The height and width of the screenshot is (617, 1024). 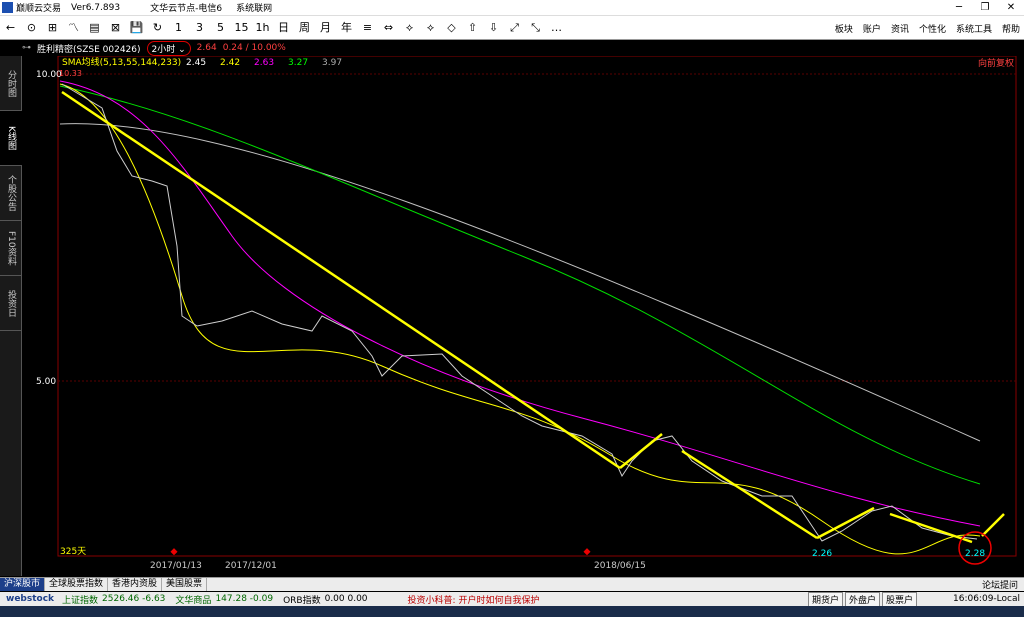 I want to click on orb-label: ORB指数, so click(x=302, y=600).